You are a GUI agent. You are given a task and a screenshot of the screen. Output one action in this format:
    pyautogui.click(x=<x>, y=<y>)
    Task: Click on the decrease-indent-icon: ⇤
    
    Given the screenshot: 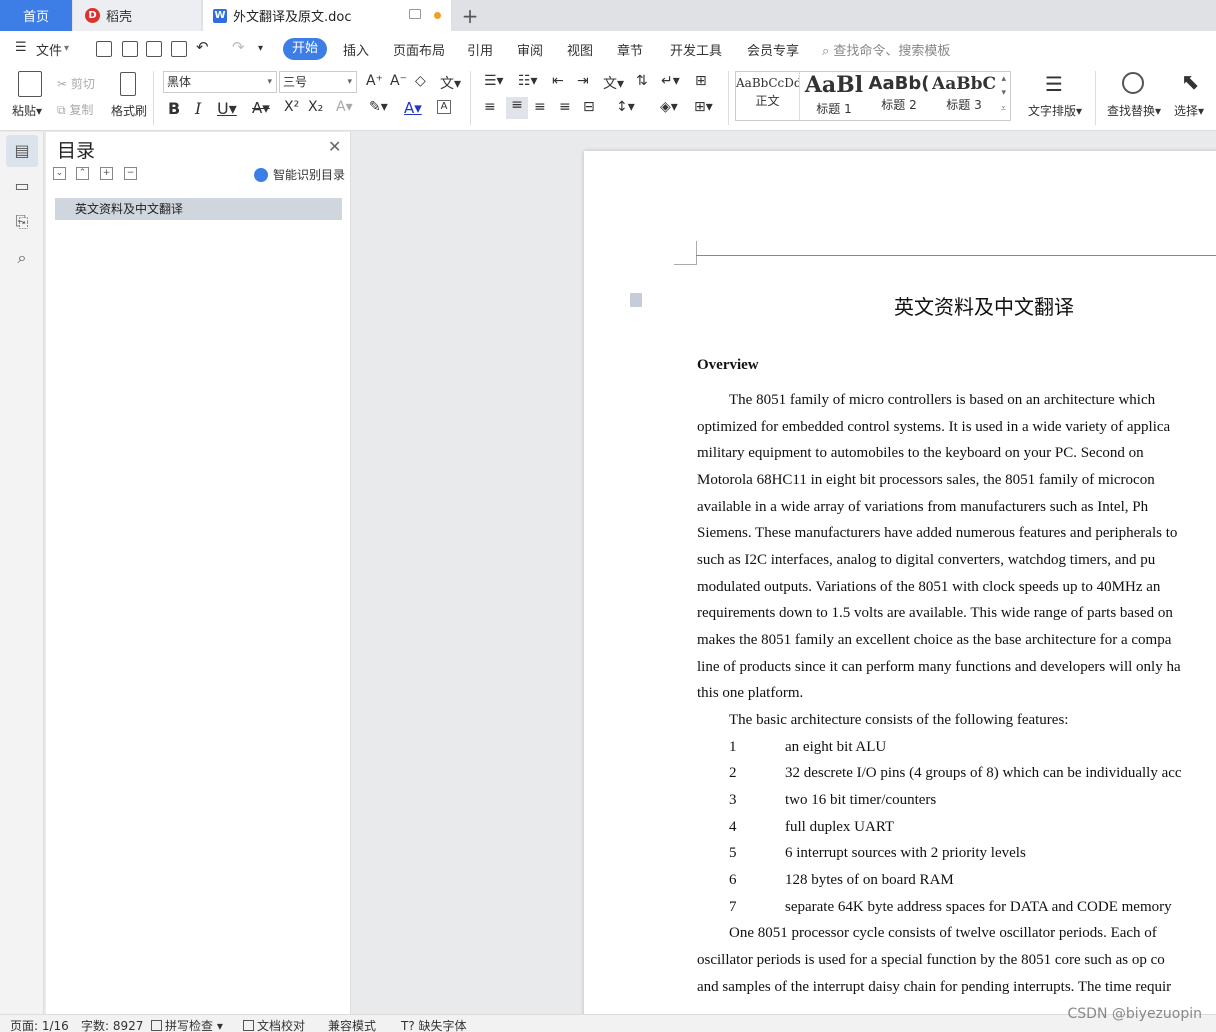 What is the action you would take?
    pyautogui.click(x=558, y=81)
    